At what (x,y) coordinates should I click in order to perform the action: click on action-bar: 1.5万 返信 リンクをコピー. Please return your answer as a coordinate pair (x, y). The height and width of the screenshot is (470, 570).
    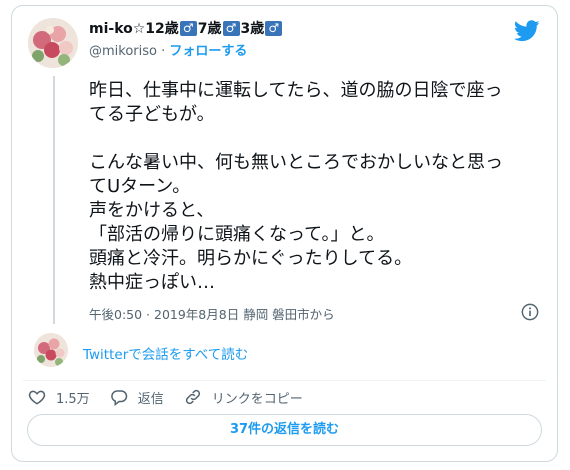
    Looking at the image, I should click on (175, 397).